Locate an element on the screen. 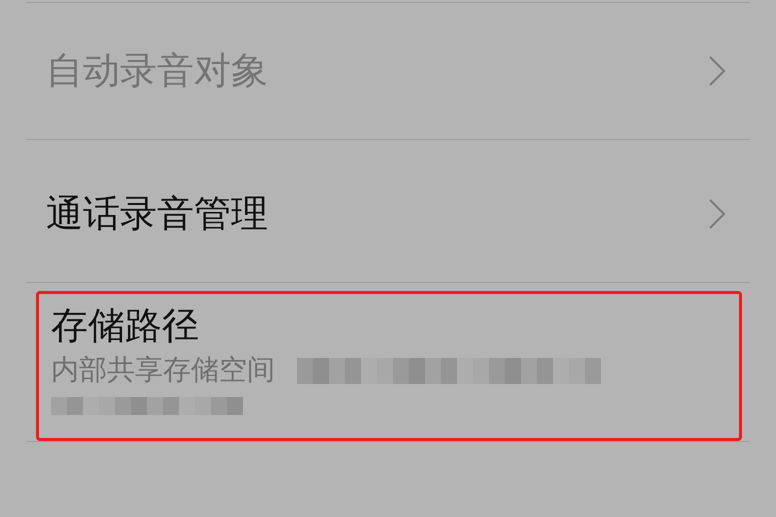 This screenshot has height=517, width=776. setting-subtitle: 内部共享存储空间 is located at coordinates (163, 370).